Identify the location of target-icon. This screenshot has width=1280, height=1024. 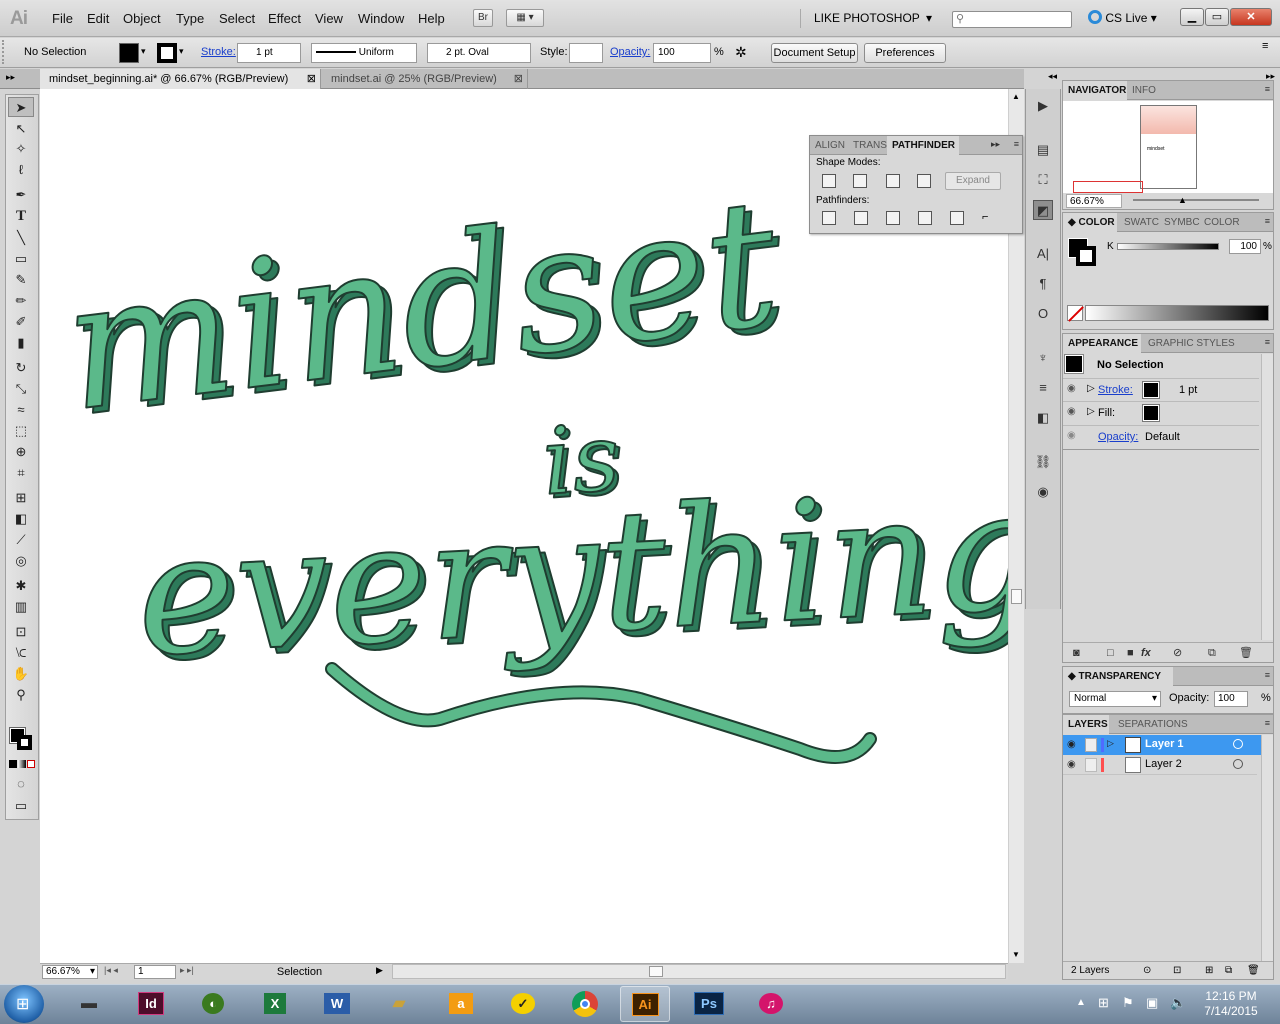
(1238, 764).